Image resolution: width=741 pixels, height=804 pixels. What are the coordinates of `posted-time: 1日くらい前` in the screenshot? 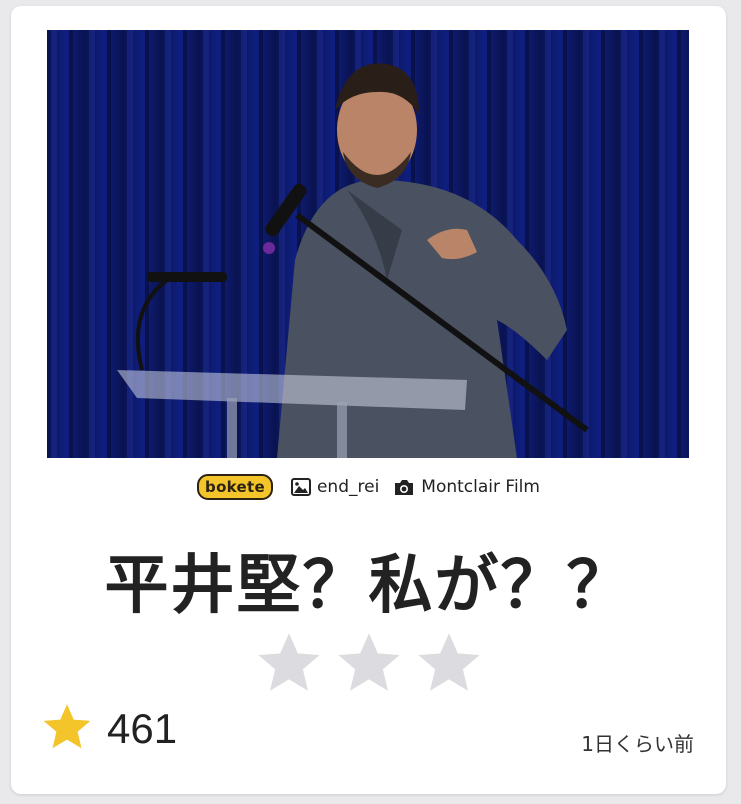 It's located at (637, 744).